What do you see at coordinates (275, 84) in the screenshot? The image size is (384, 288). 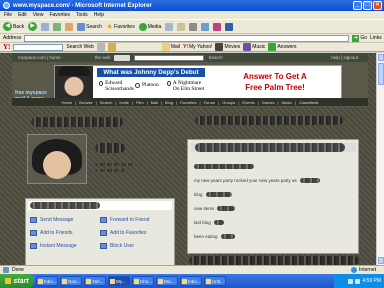 I see `ad-cta: Answer To Get A Free Palm Tree!` at bounding box center [275, 84].